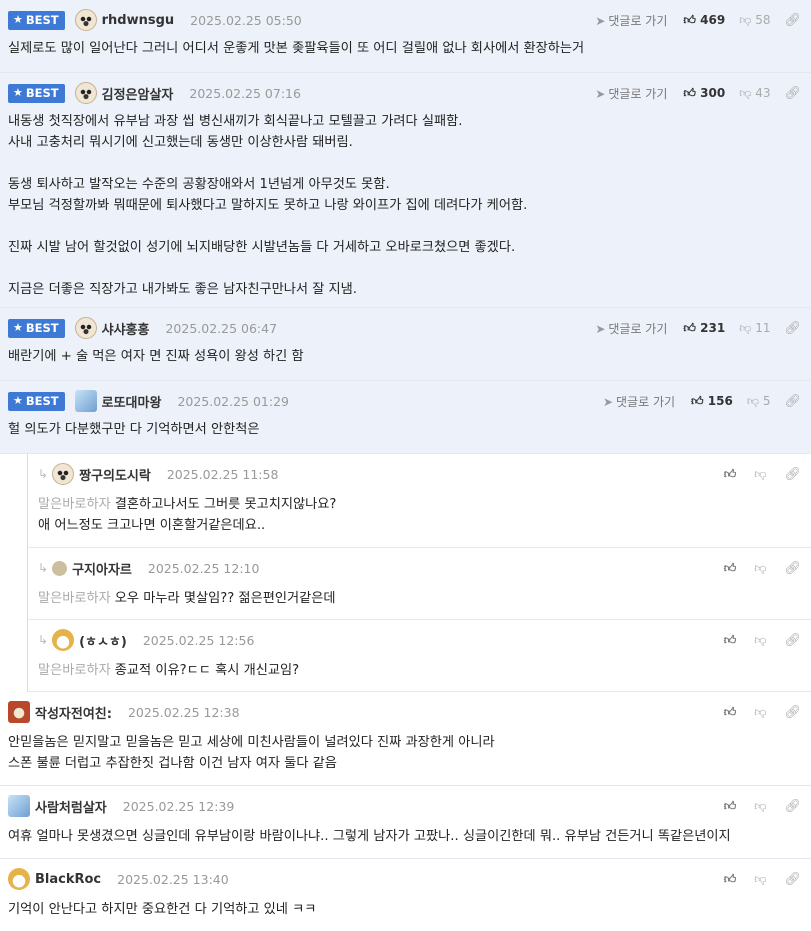 The height and width of the screenshot is (931, 811). I want to click on comment-date: 2025.02.25 12:56, so click(198, 640).